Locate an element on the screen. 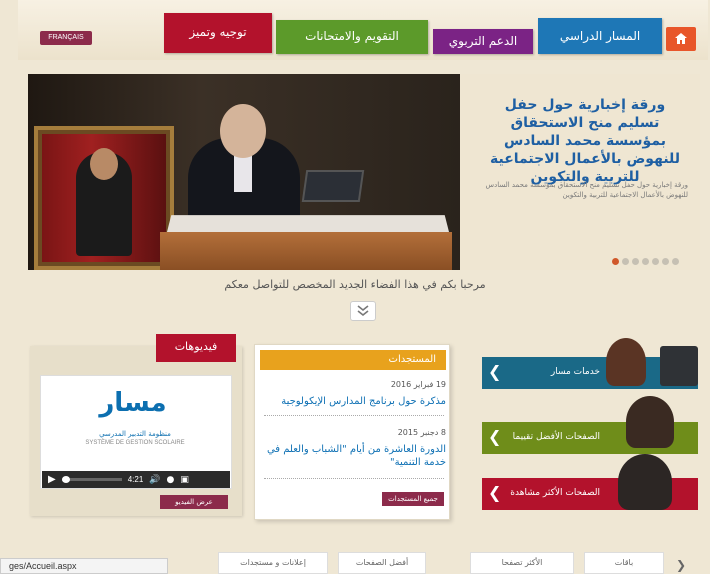 This screenshot has height=574, width=710. tab-best-pages: أفضل الصفحات is located at coordinates (382, 563).